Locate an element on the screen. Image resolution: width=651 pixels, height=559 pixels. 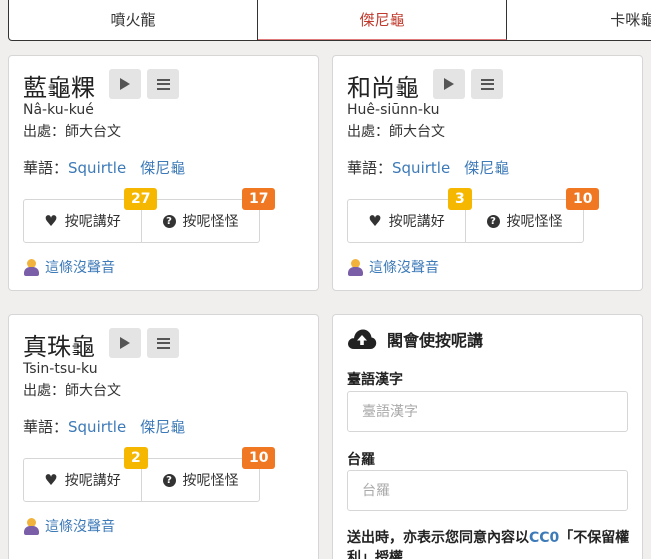
form-header: 閣會使按呢講 is located at coordinates (415, 339).